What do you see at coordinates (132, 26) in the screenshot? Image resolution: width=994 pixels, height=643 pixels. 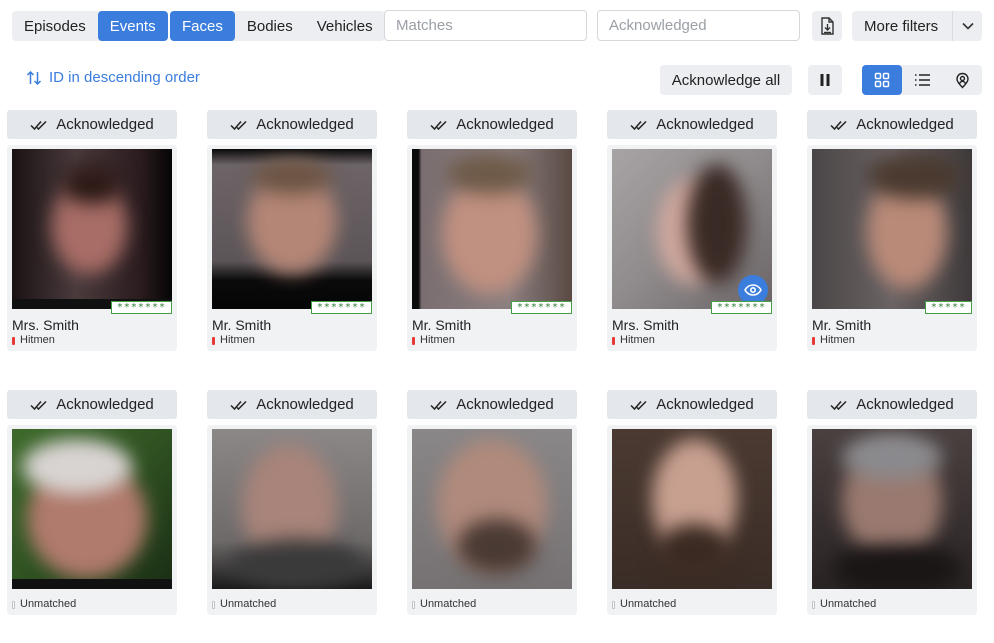 I see `tab-events: Events` at bounding box center [132, 26].